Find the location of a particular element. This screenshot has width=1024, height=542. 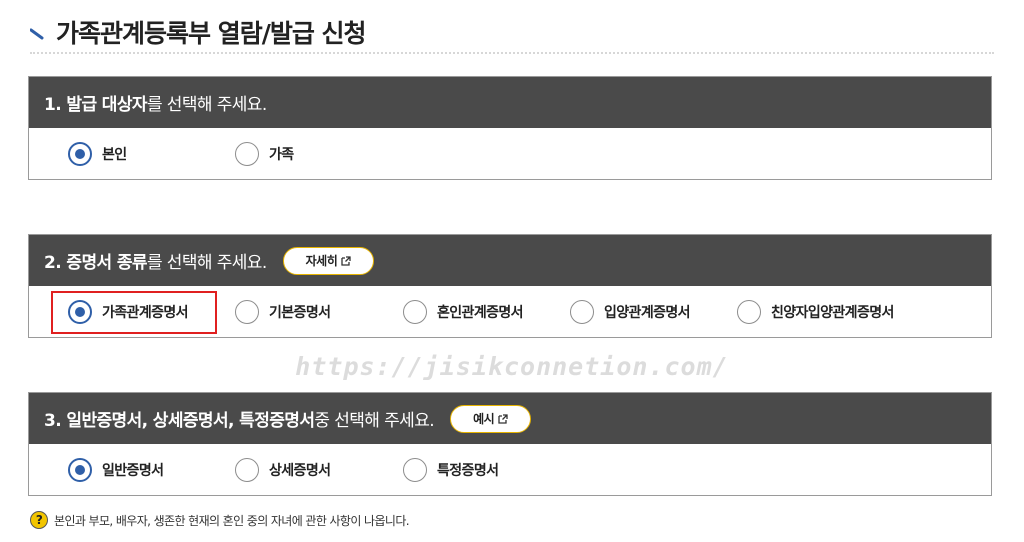

radio-label: 기본증명서 is located at coordinates (300, 312).